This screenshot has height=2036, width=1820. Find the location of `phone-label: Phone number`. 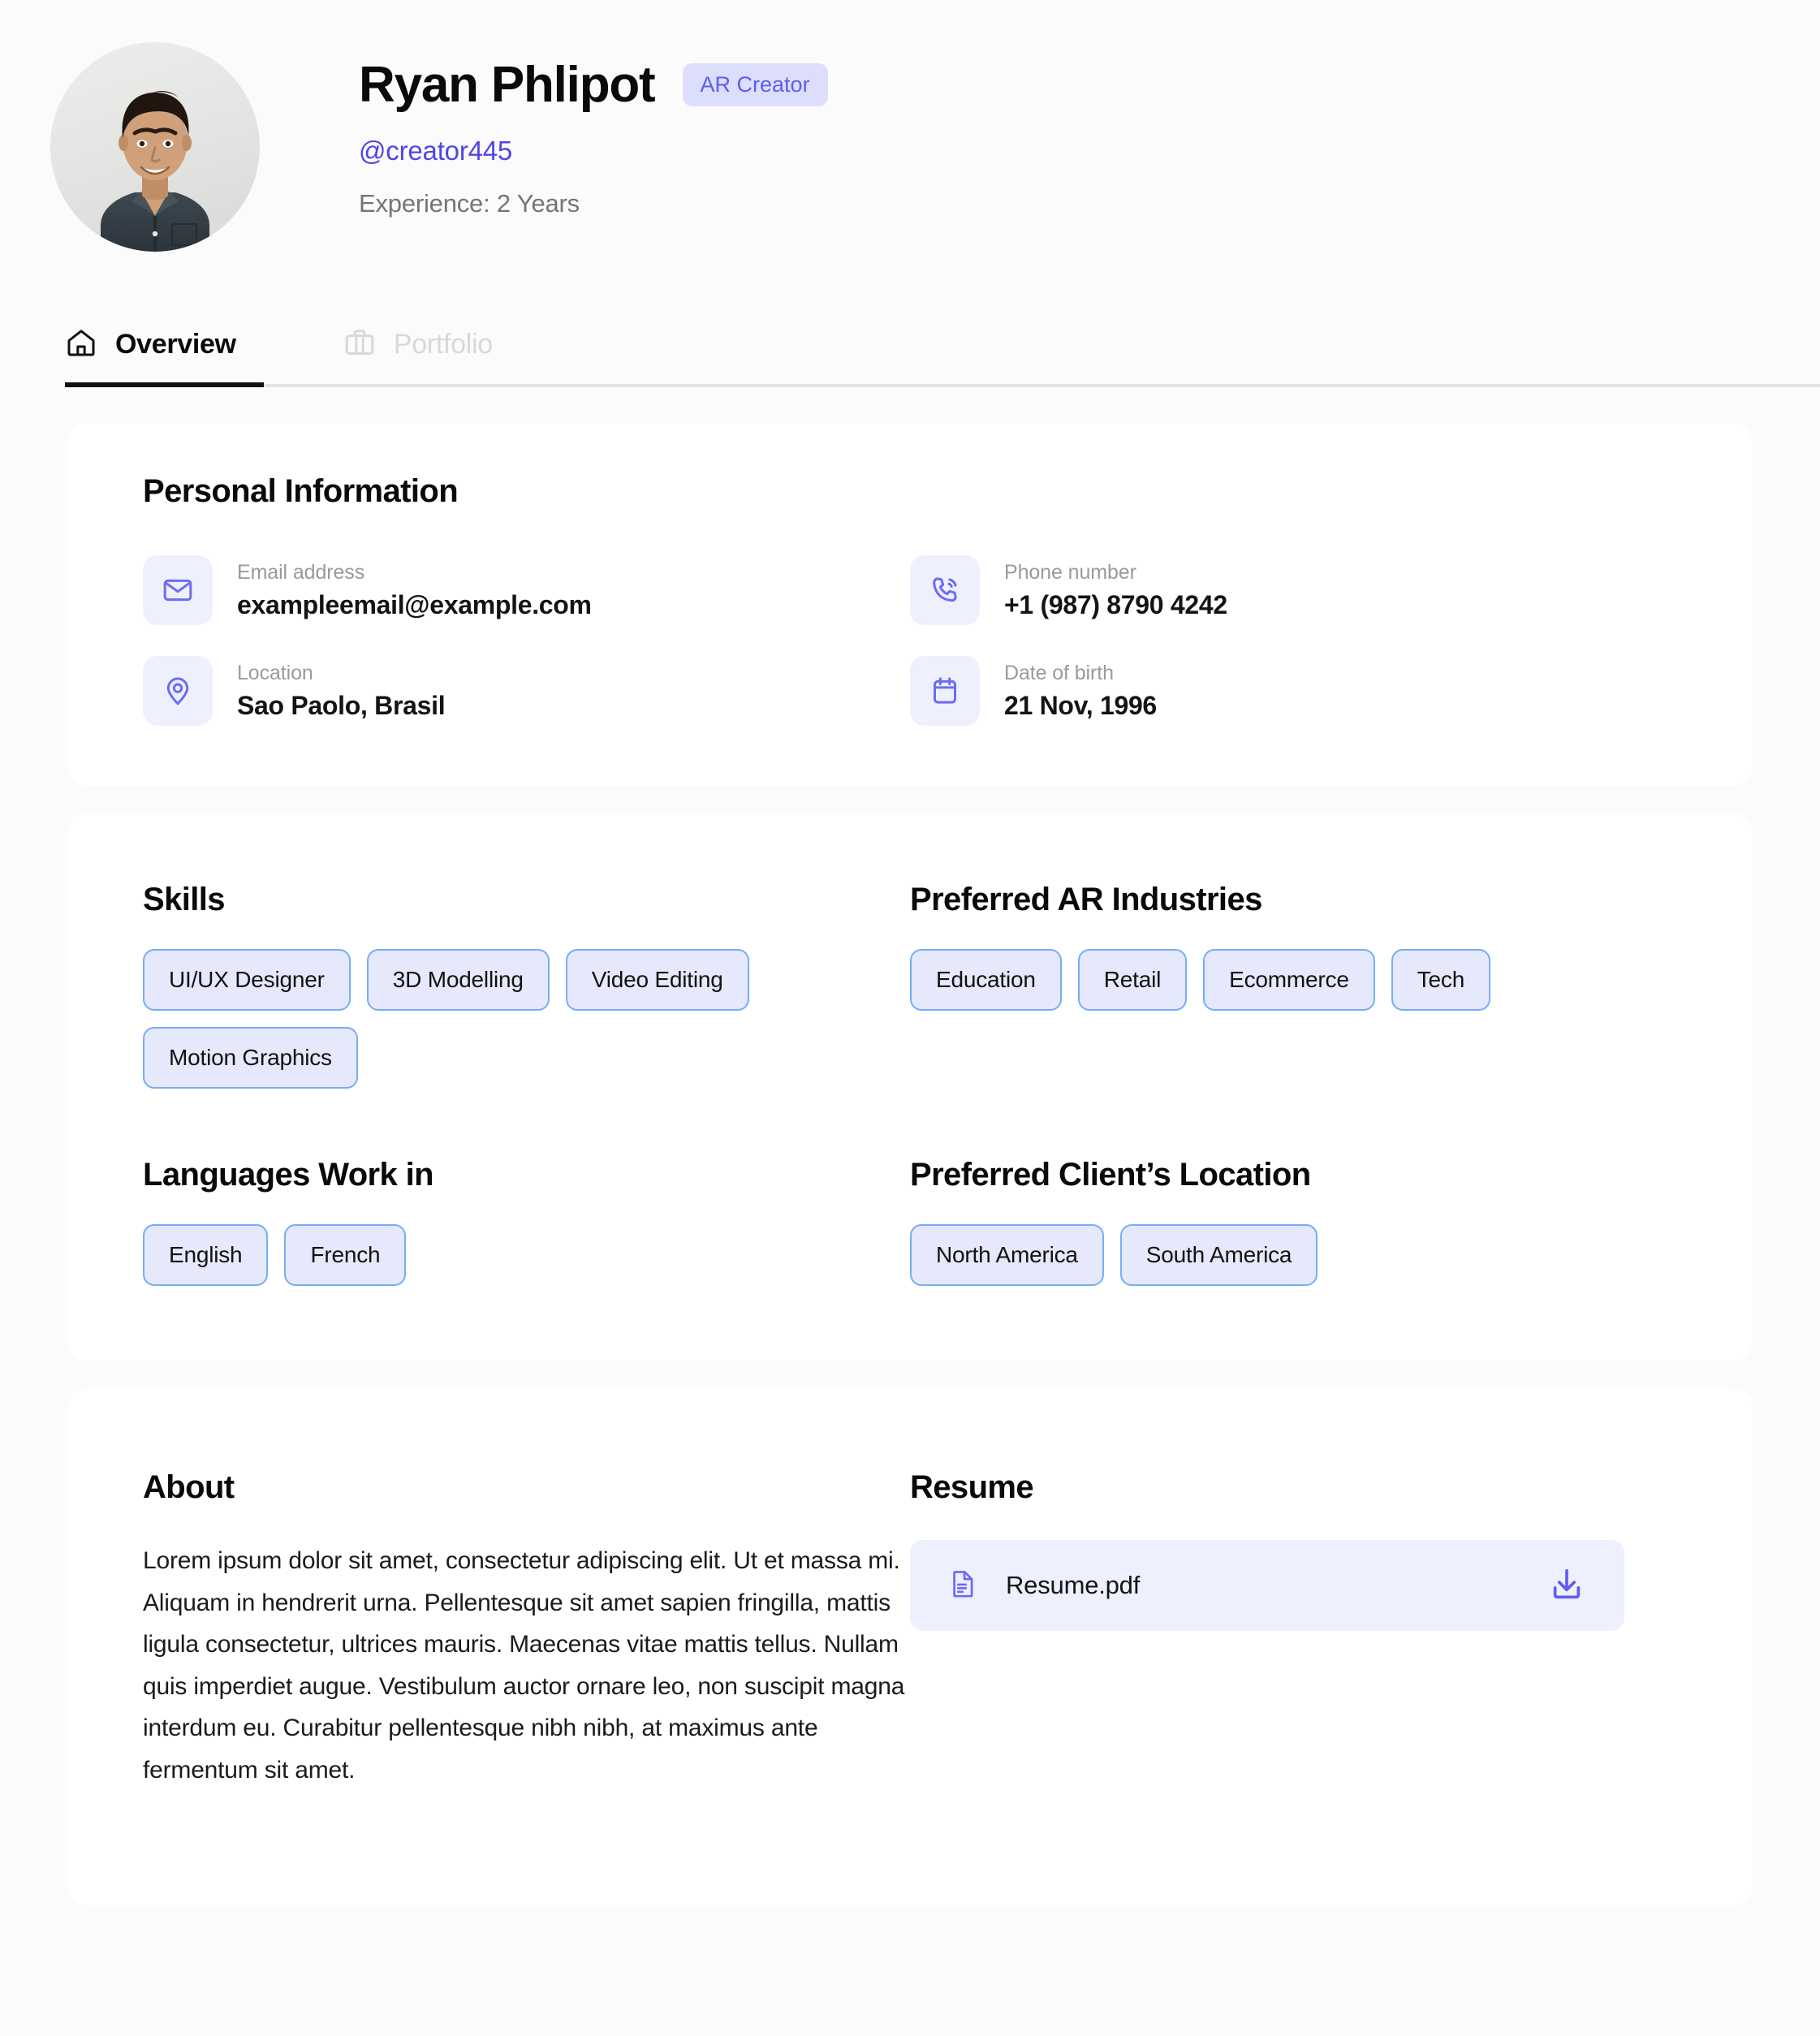

phone-label: Phone number is located at coordinates (1070, 572).